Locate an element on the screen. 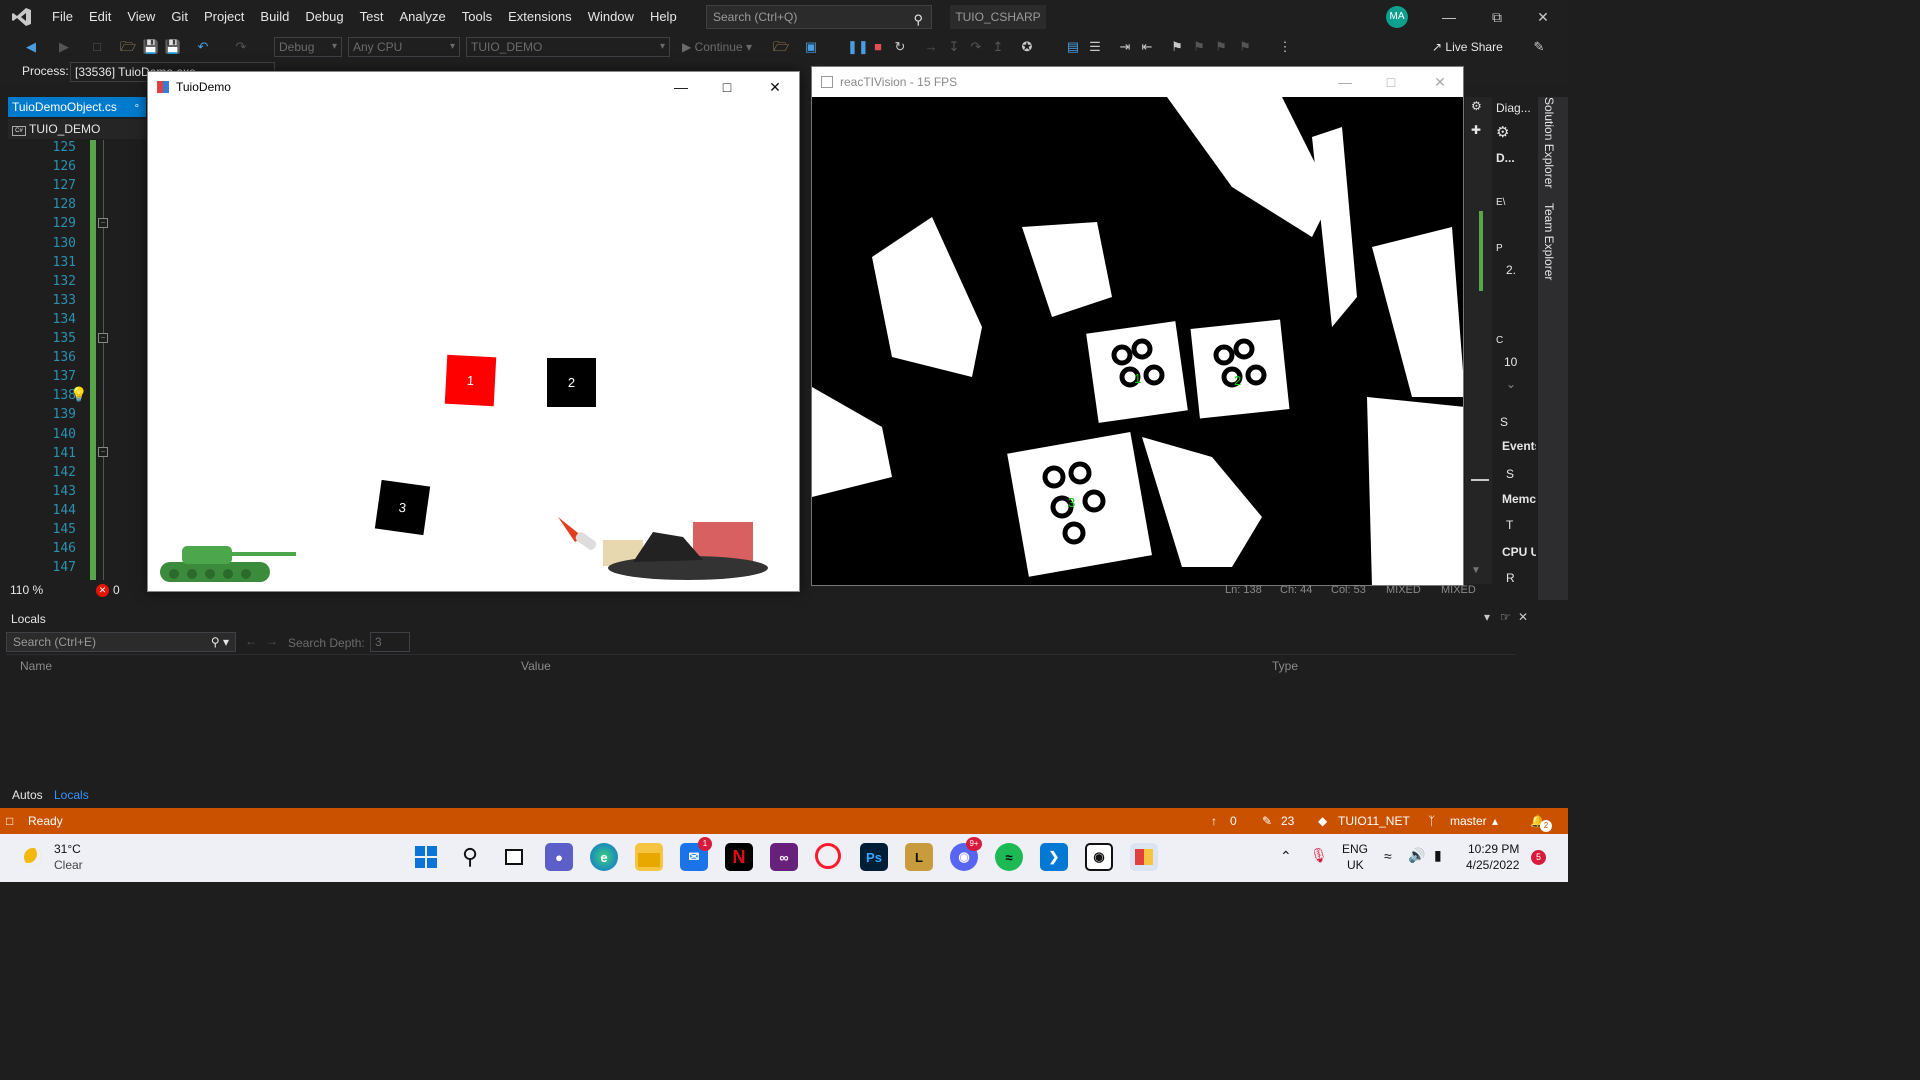 This screenshot has width=1920, height=1080. menu-project: Project is located at coordinates (224, 17).